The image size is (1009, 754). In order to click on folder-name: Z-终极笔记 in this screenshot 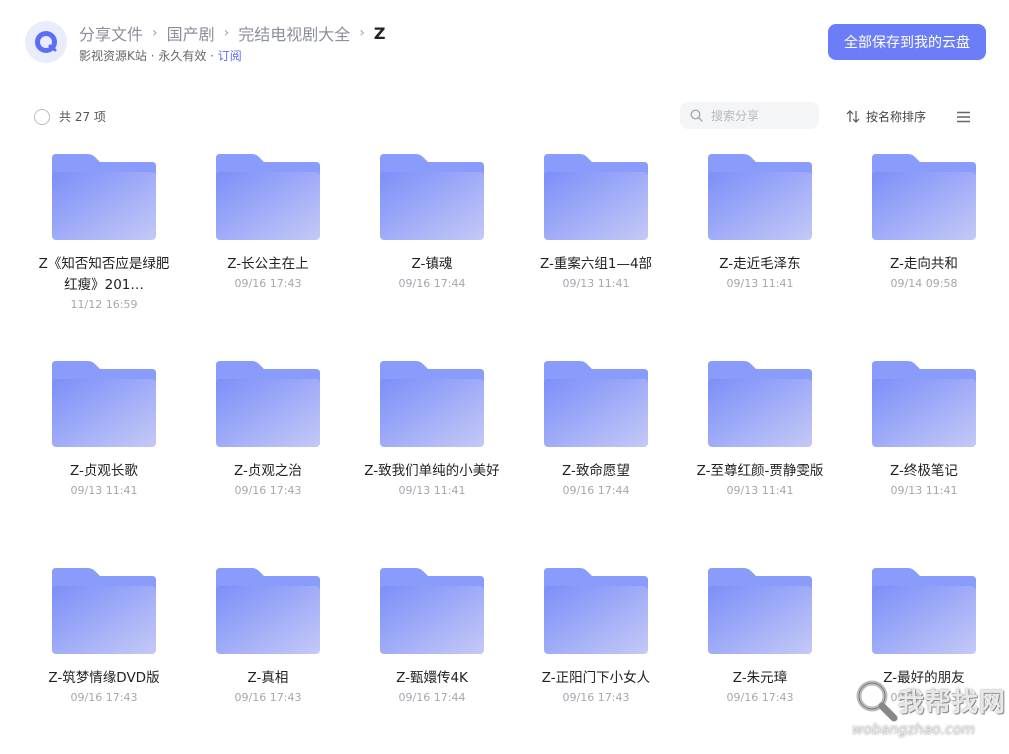, I will do `click(924, 471)`.